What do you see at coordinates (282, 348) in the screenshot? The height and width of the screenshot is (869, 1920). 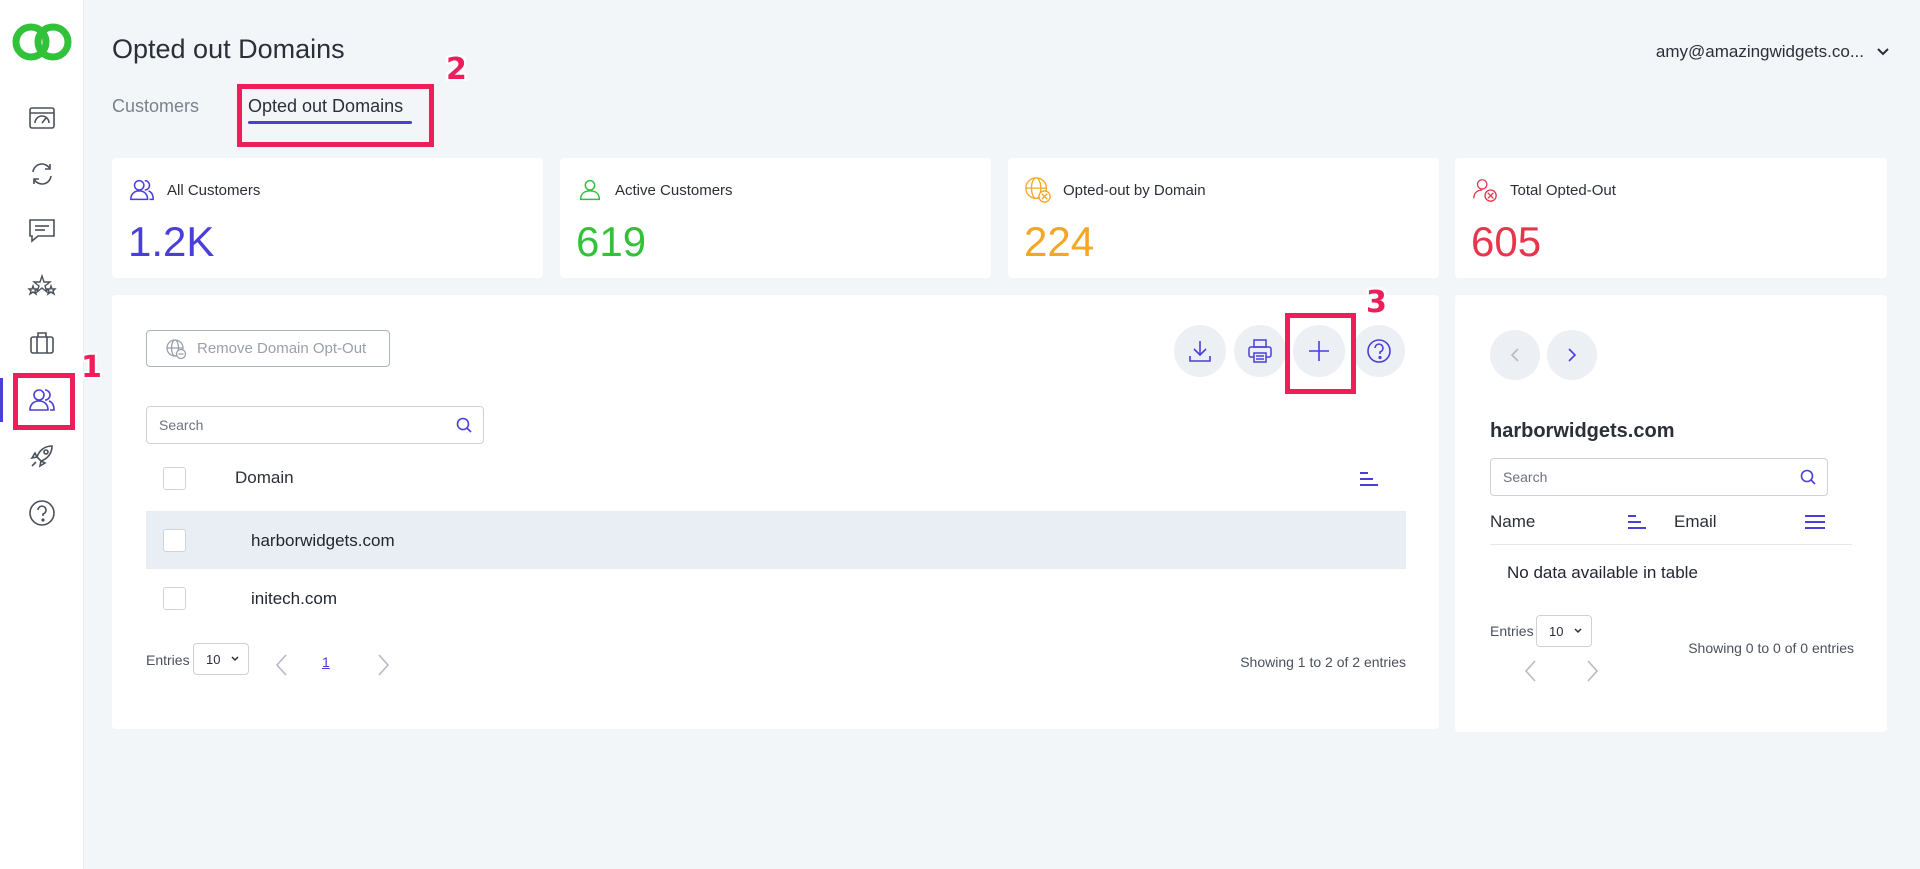 I see `remove-button-label: Remove Domain Opt-Out` at bounding box center [282, 348].